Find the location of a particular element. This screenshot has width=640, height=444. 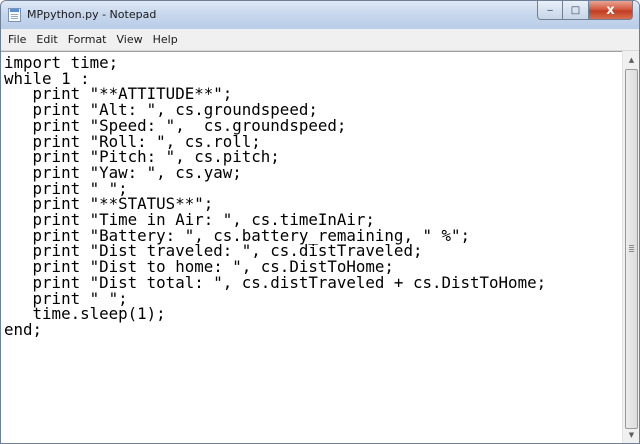

scroll-up-icon: ▲ is located at coordinates (631, 59).